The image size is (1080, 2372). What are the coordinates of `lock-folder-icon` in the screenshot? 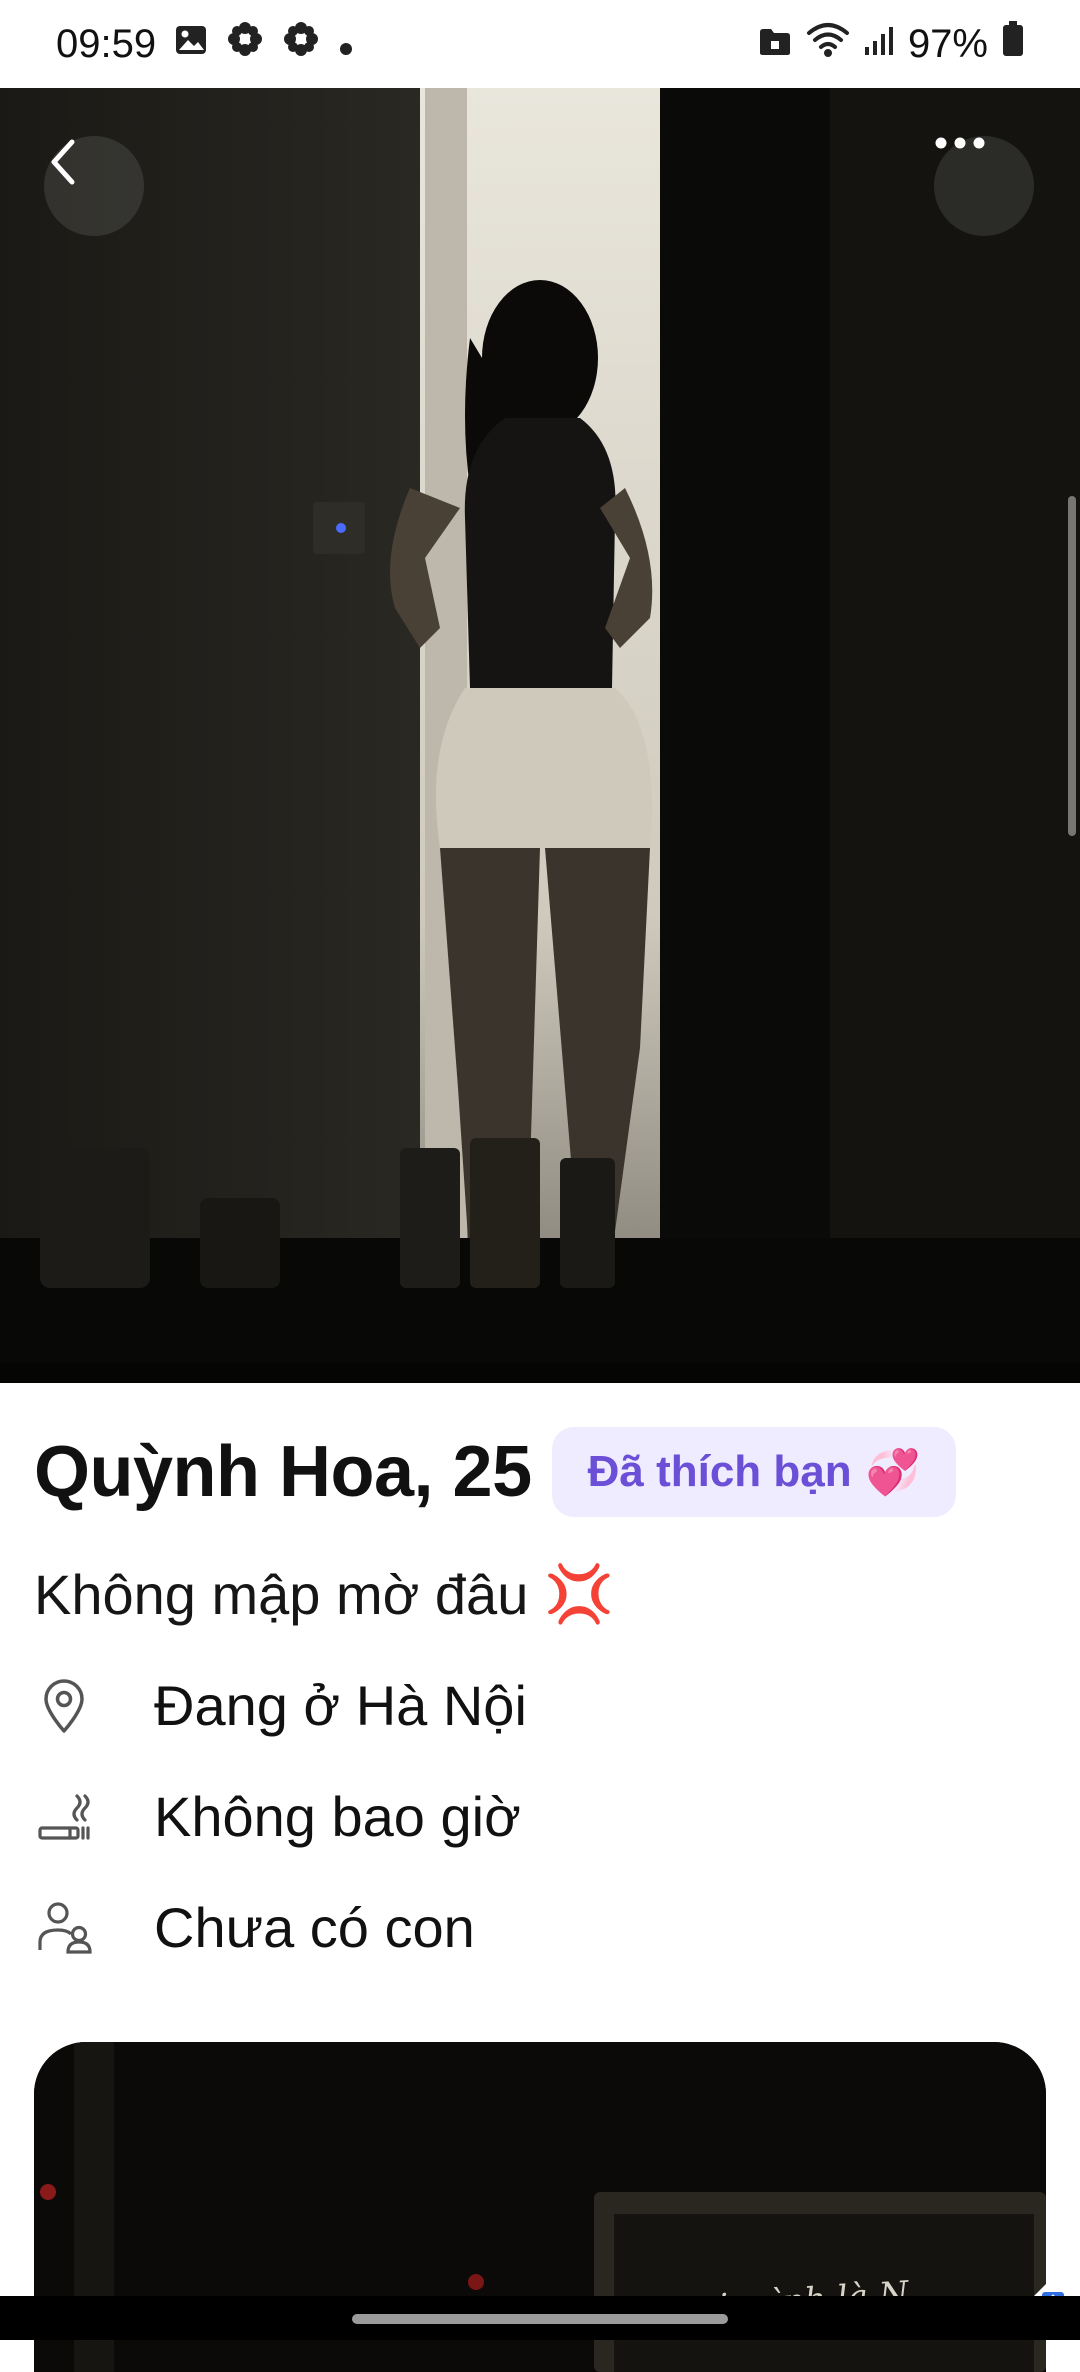 It's located at (775, 44).